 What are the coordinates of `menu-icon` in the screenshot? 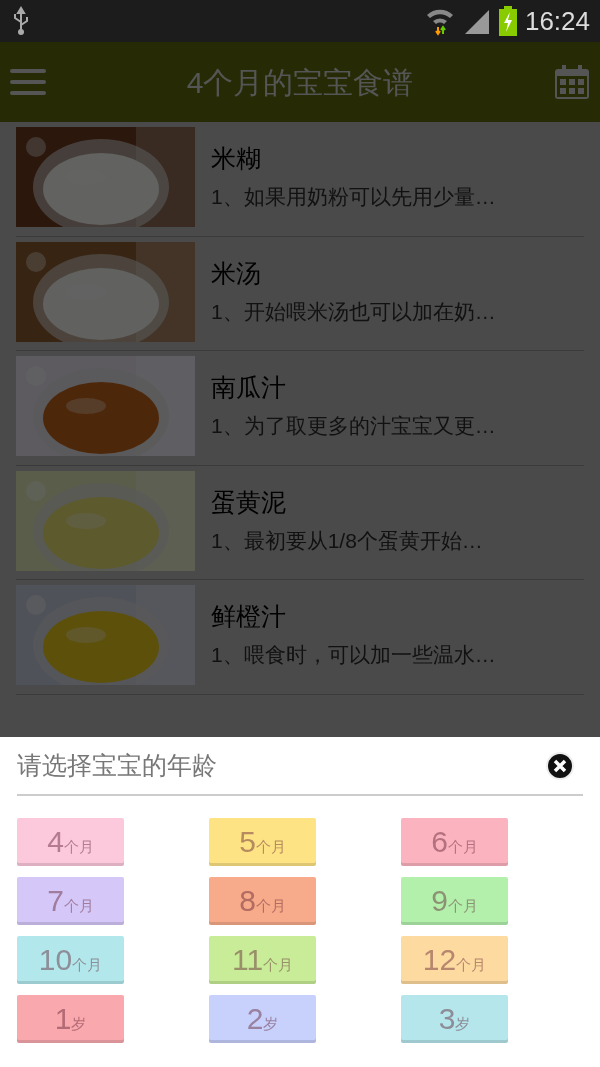 It's located at (28, 82).